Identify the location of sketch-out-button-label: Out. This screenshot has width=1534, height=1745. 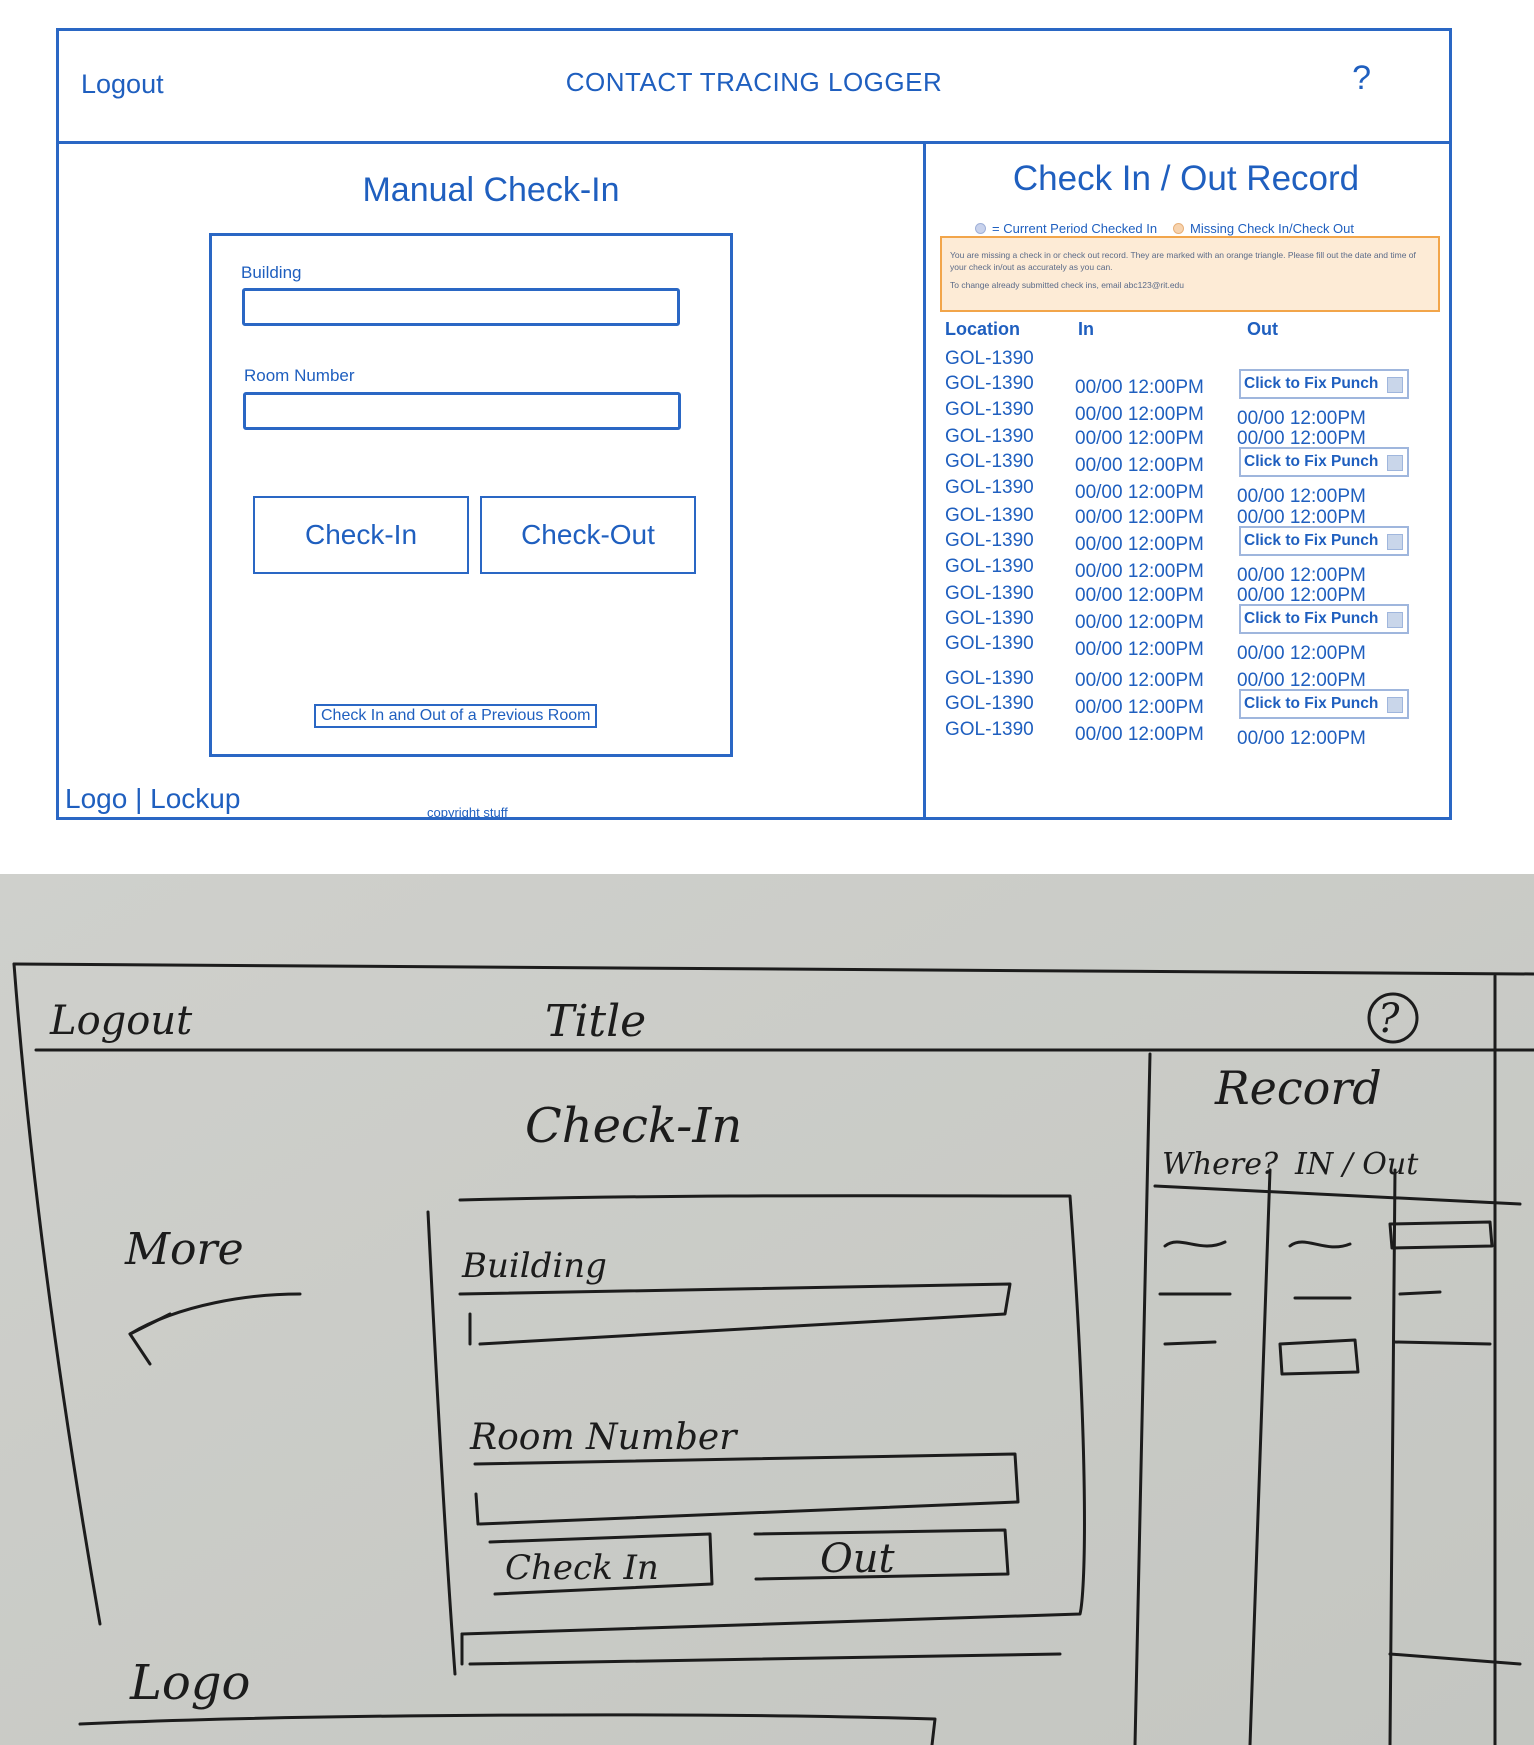
(858, 1559).